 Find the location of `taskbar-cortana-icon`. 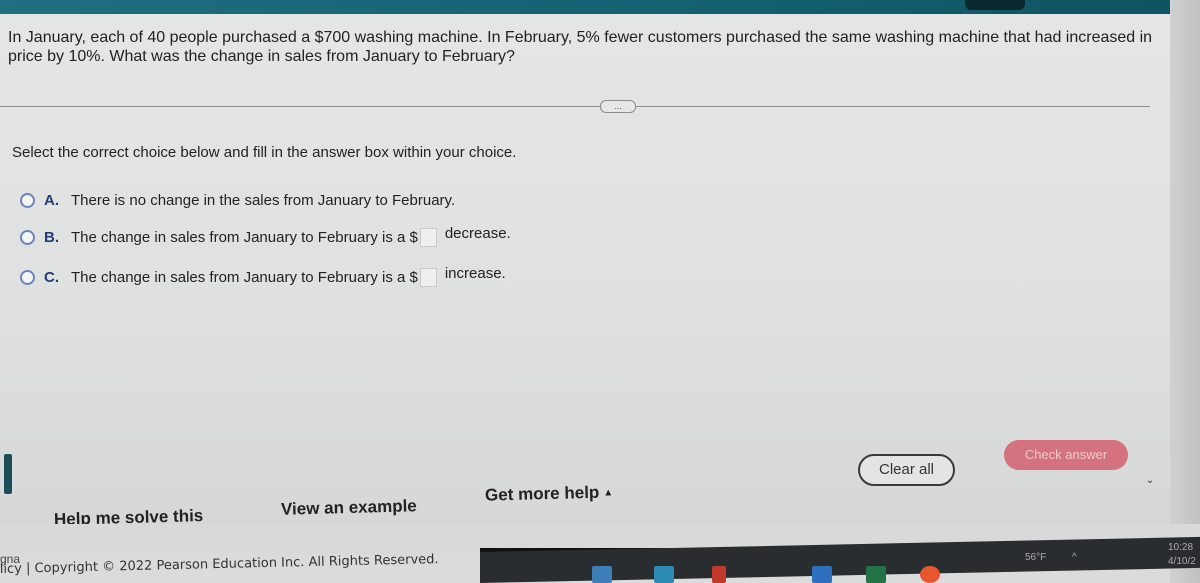

taskbar-cortana-icon is located at coordinates (822, 574).